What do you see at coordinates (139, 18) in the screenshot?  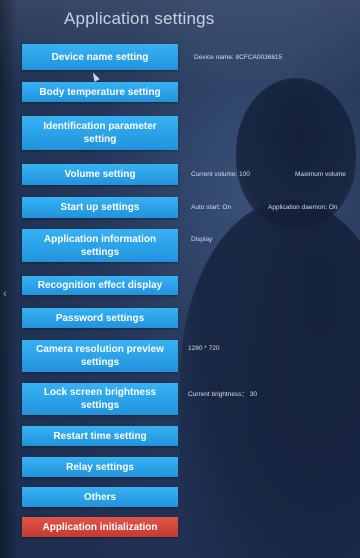 I see `page-title: Application settings` at bounding box center [139, 18].